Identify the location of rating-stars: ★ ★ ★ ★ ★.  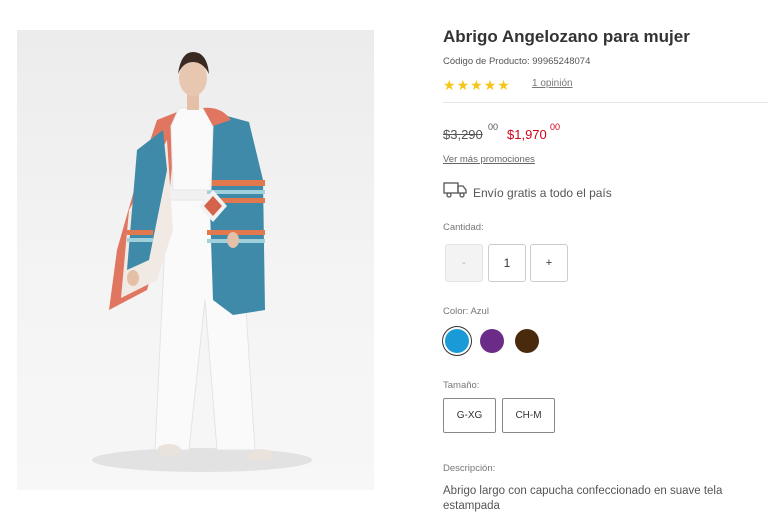
(476, 85).